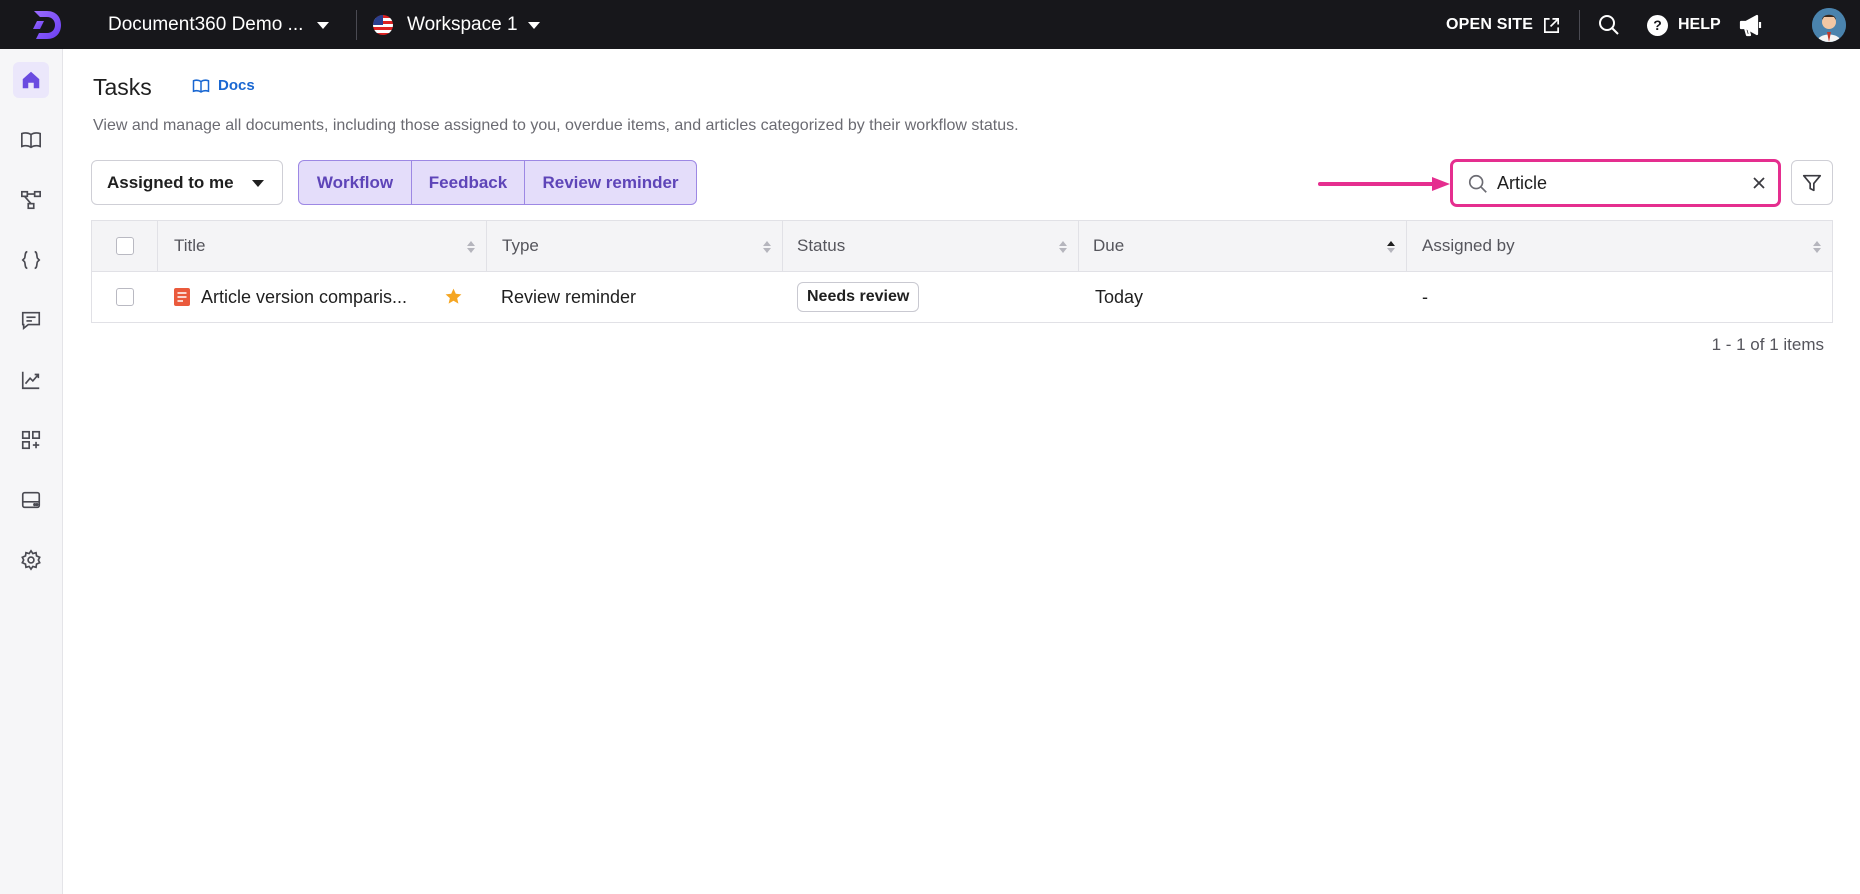 Image resolution: width=1860 pixels, height=894 pixels. I want to click on comment-icon, so click(31, 320).